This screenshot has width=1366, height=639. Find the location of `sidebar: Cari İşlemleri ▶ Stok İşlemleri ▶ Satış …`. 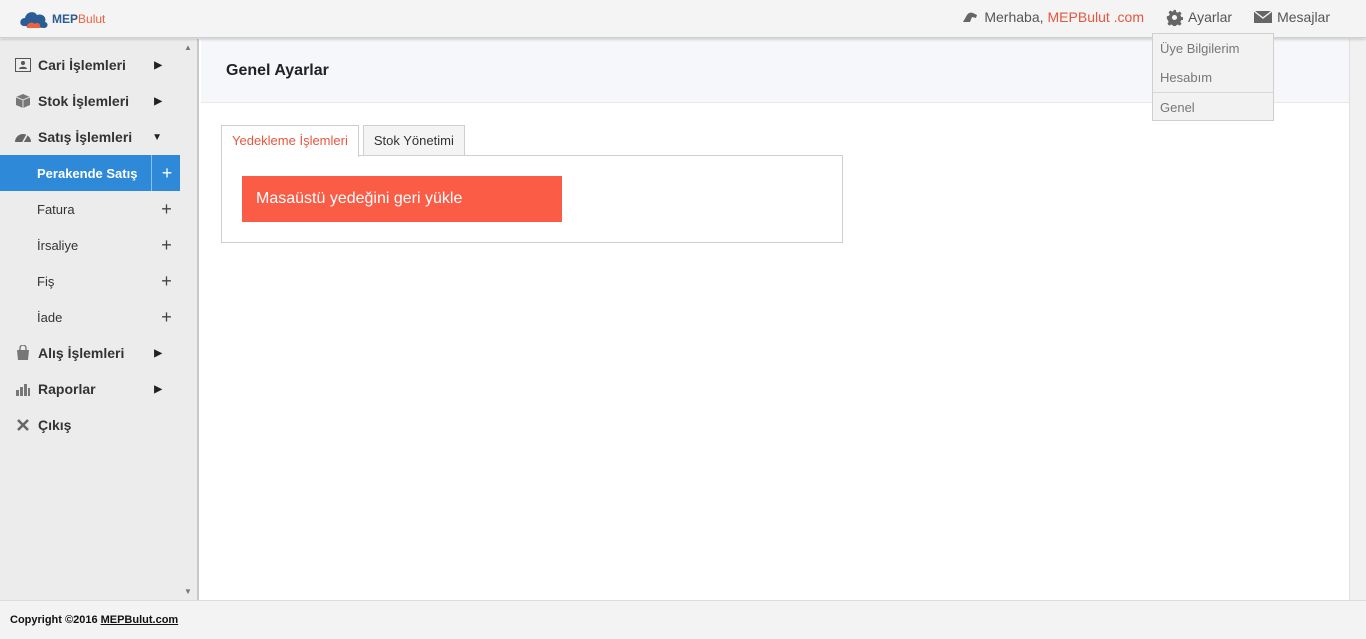

sidebar: Cari İşlemleri ▶ Stok İşlemleri ▶ Satış … is located at coordinates (99, 319).